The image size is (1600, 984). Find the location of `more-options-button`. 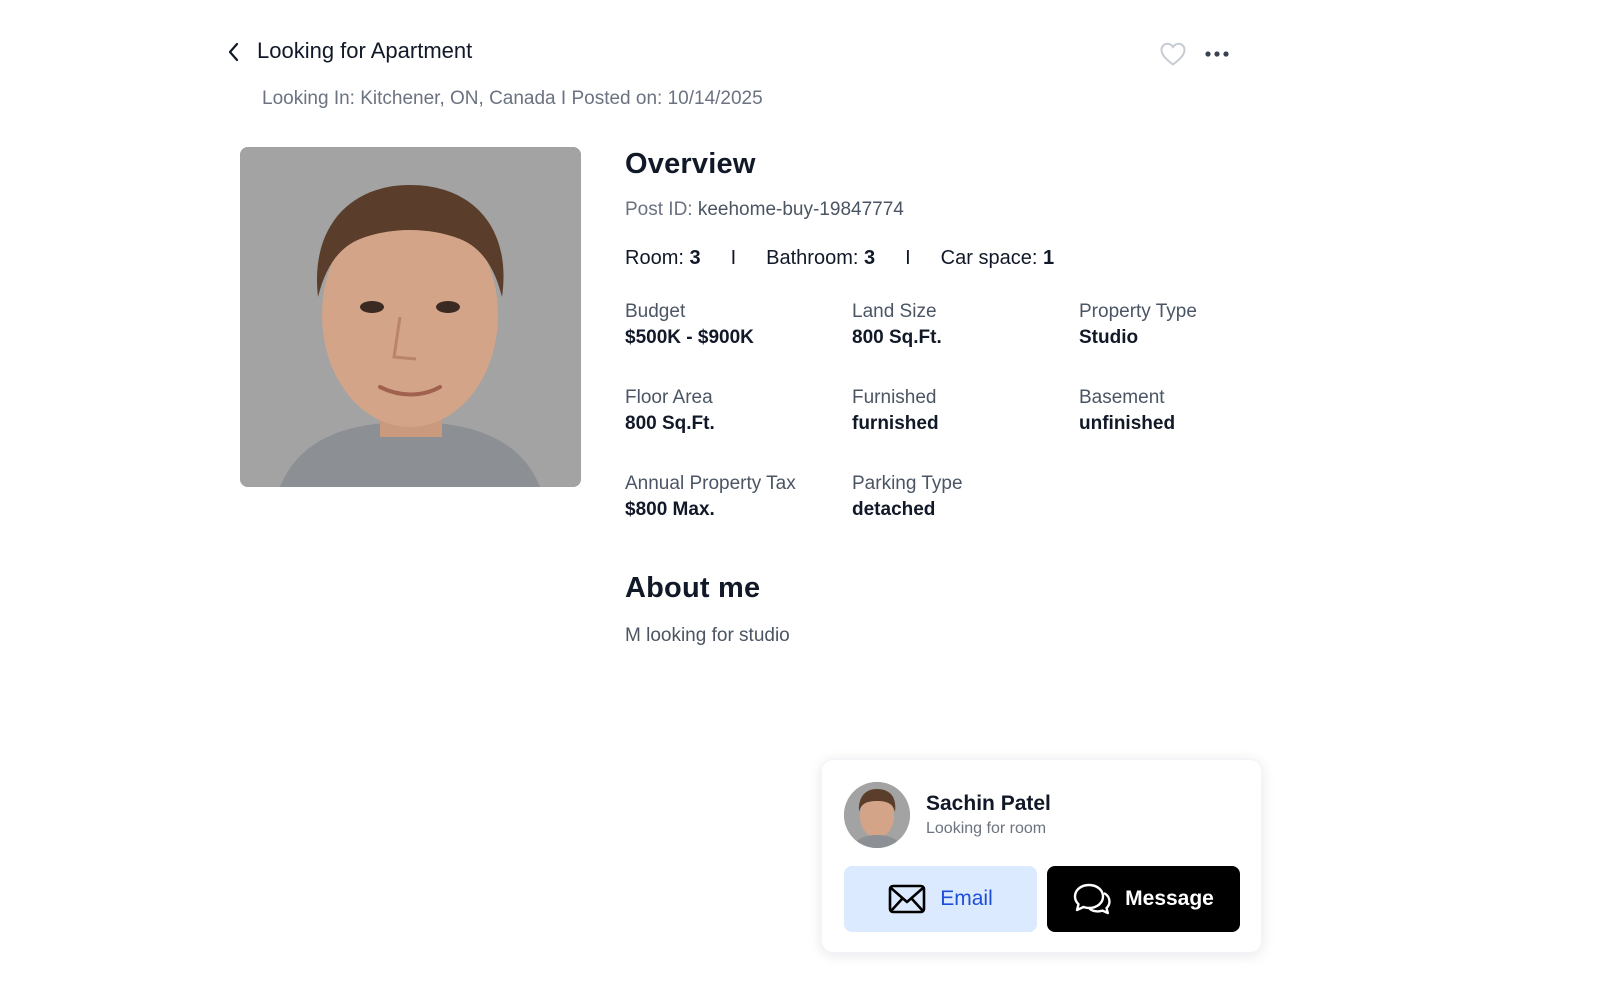

more-options-button is located at coordinates (1217, 54).